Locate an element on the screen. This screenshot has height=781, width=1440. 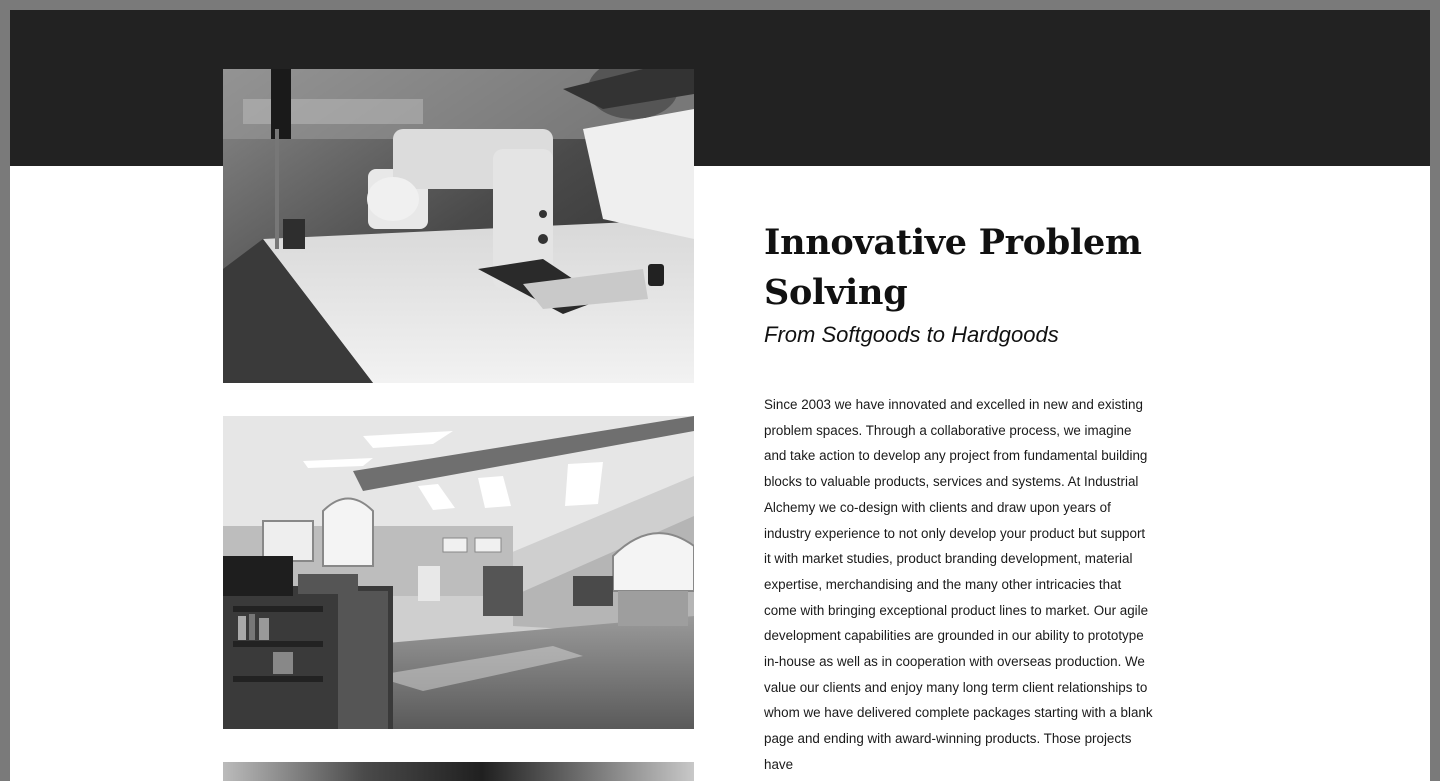
partial-photo is located at coordinates (458, 771).